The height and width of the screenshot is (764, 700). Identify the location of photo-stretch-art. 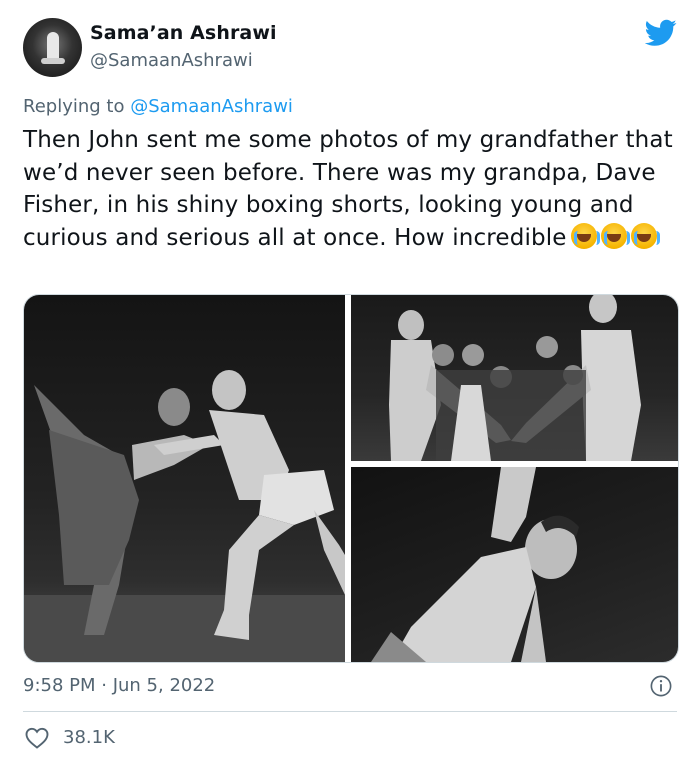
(475, 564).